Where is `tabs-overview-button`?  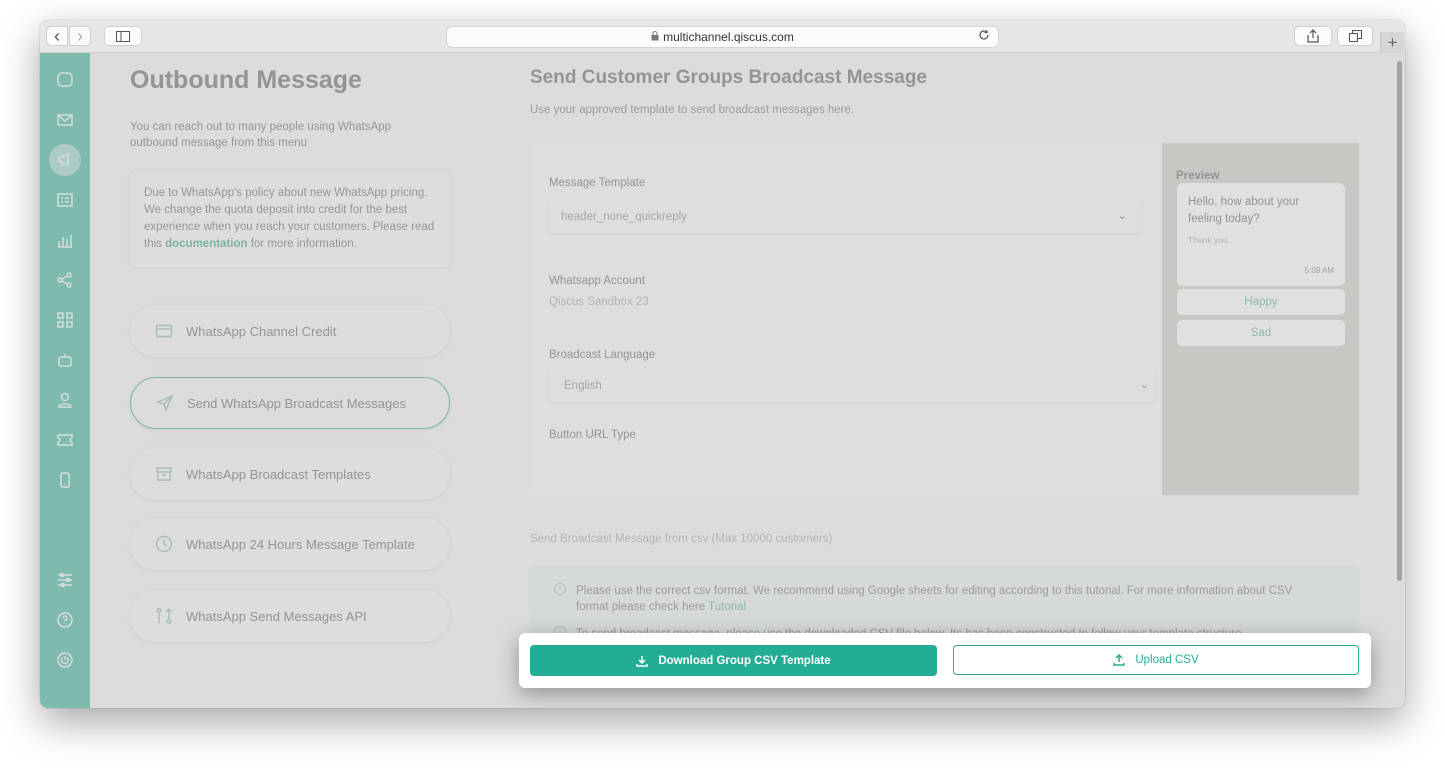 tabs-overview-button is located at coordinates (1355, 36).